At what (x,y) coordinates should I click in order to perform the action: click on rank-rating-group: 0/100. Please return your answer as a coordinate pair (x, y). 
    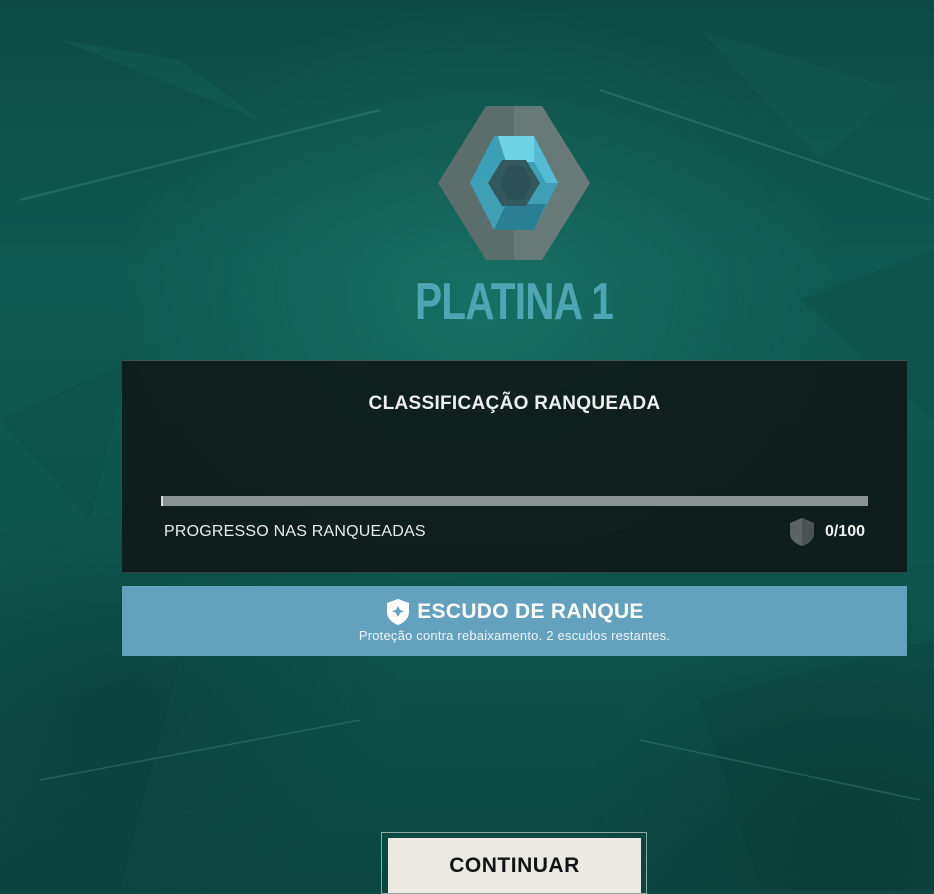
    Looking at the image, I should click on (827, 532).